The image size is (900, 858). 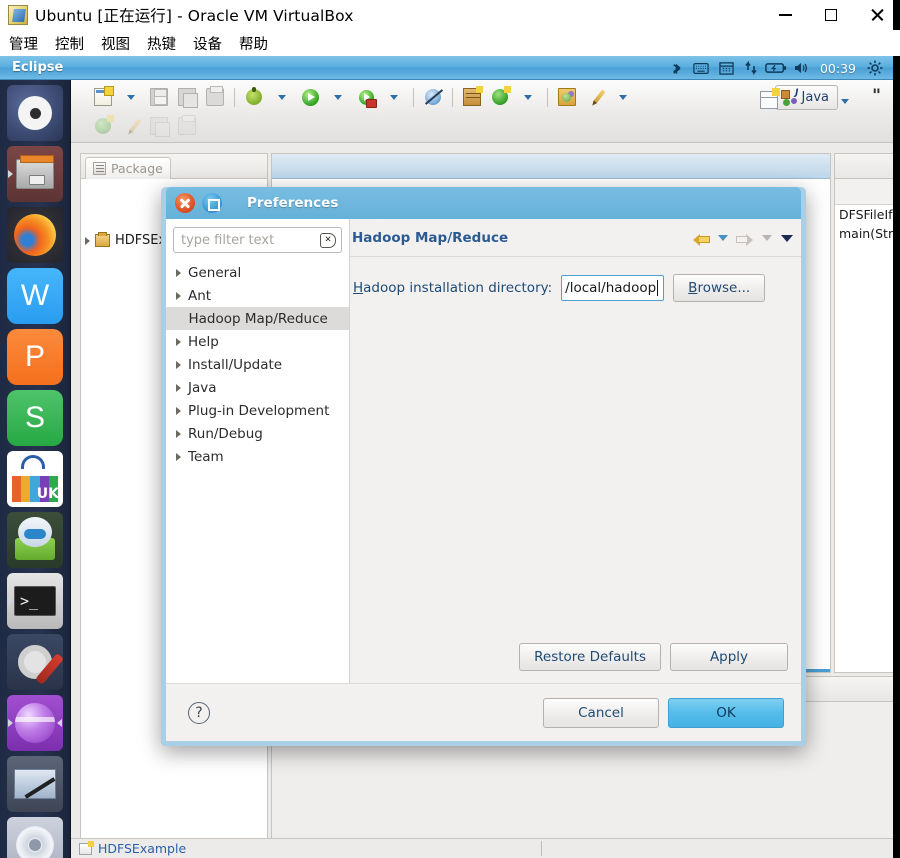 I want to click on toggle-block-selection-icon, so click(x=159, y=126).